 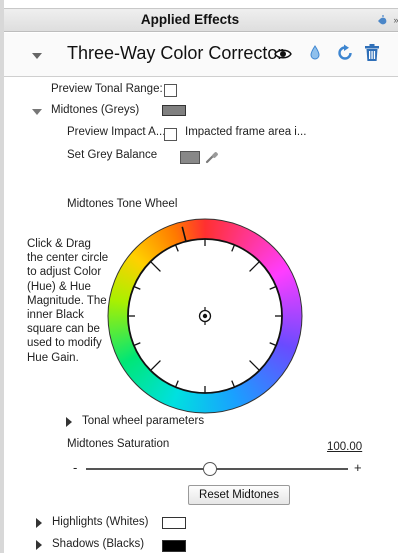 I want to click on collapse-panel-icon, so click(x=382, y=20).